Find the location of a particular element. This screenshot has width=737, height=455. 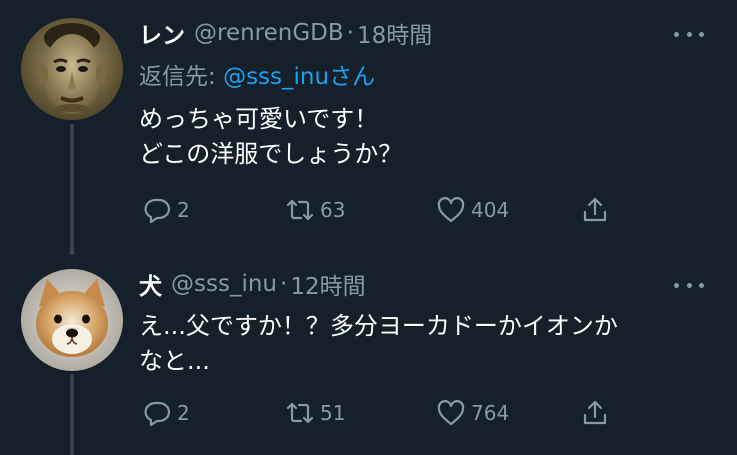

tweet-header: 犬 @sss_inu · 12時間 is located at coordinates (252, 284).